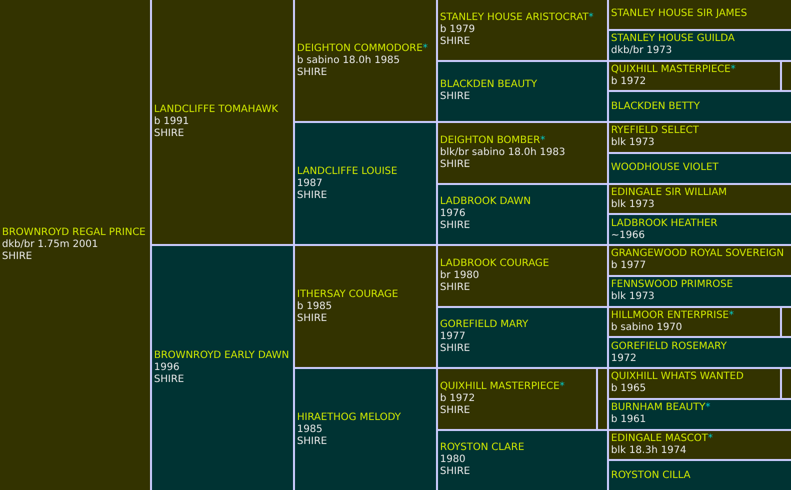 The width and height of the screenshot is (791, 490). I want to click on horse-details: blk 18.3h 1974, so click(649, 450).